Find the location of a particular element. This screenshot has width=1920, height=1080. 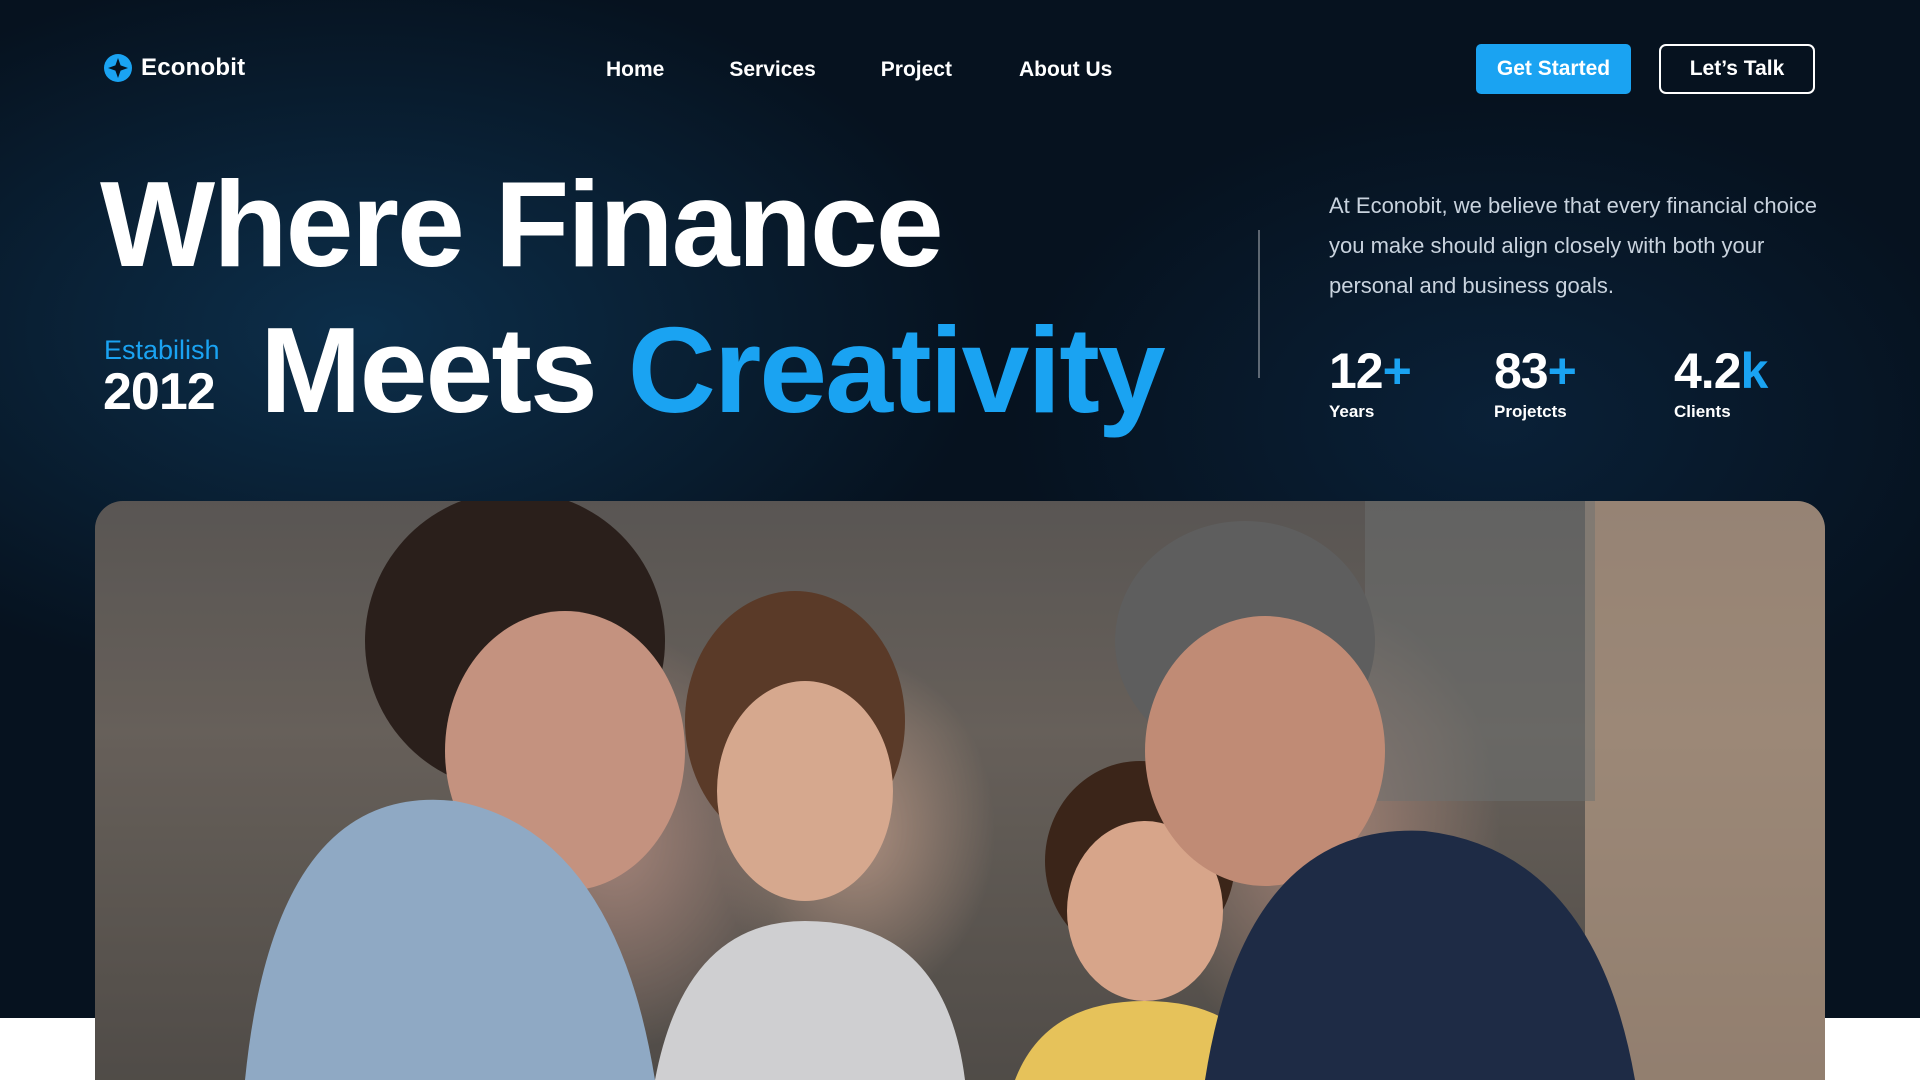

stat-number: 12 is located at coordinates (1356, 371).